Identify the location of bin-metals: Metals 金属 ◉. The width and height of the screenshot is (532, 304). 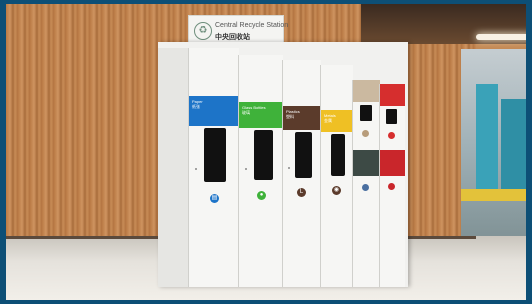
(336, 176).